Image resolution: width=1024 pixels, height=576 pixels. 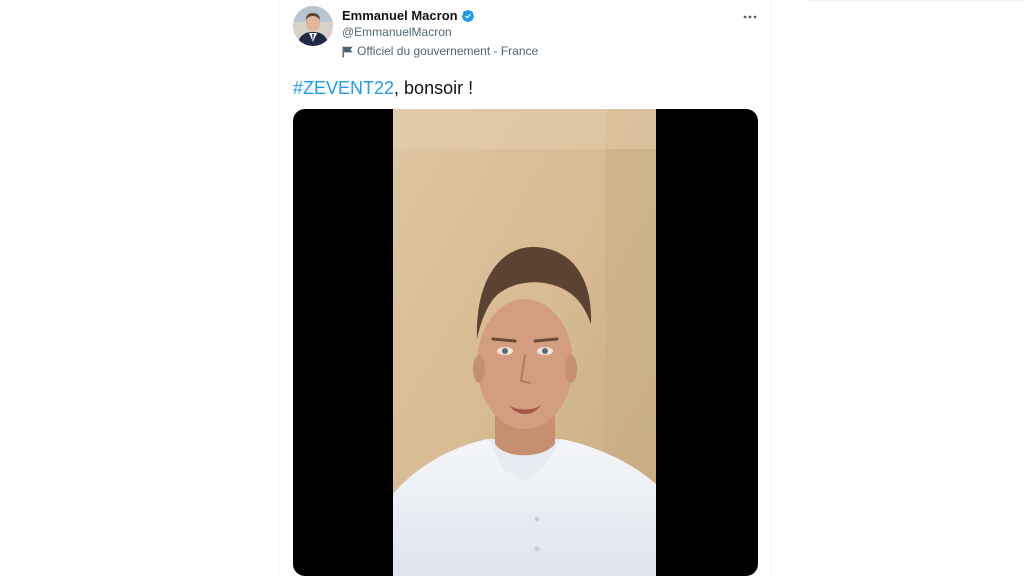 I want to click on tweet-text-body: , bonsoir !, so click(x=434, y=88).